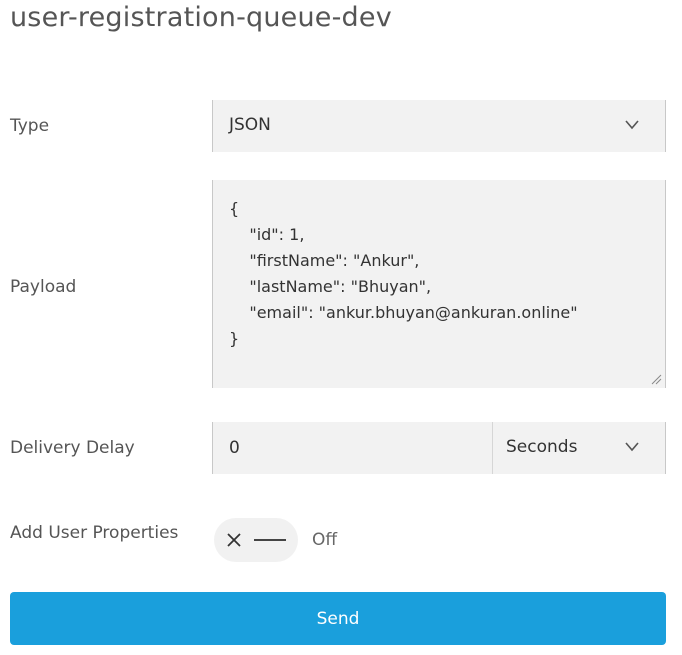 Image resolution: width=682 pixels, height=655 pixels. Describe the element at coordinates (270, 540) in the screenshot. I see `toggle-track` at that location.